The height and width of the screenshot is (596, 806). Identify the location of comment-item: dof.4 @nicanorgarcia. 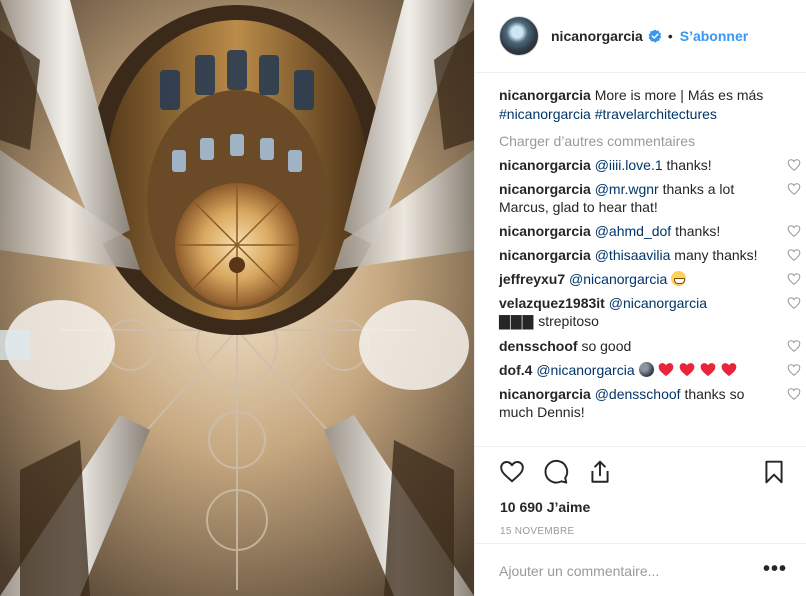
(650, 370).